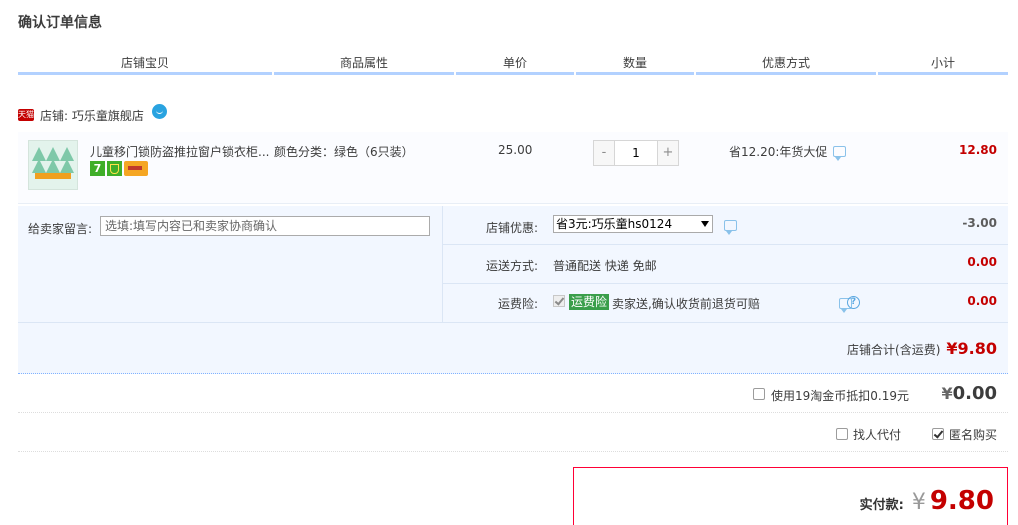 The image size is (1018, 525). I want to click on pay-amount: 9.80, so click(961, 501).